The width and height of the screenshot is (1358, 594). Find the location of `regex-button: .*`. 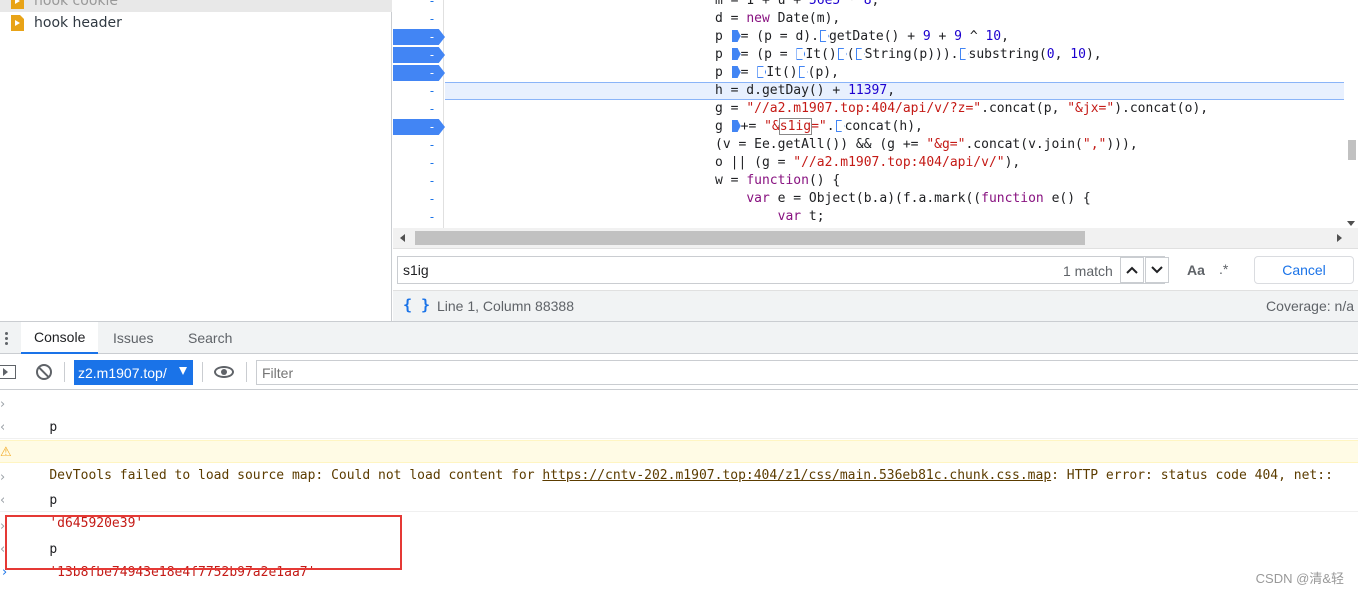

regex-button: .* is located at coordinates (1223, 269).